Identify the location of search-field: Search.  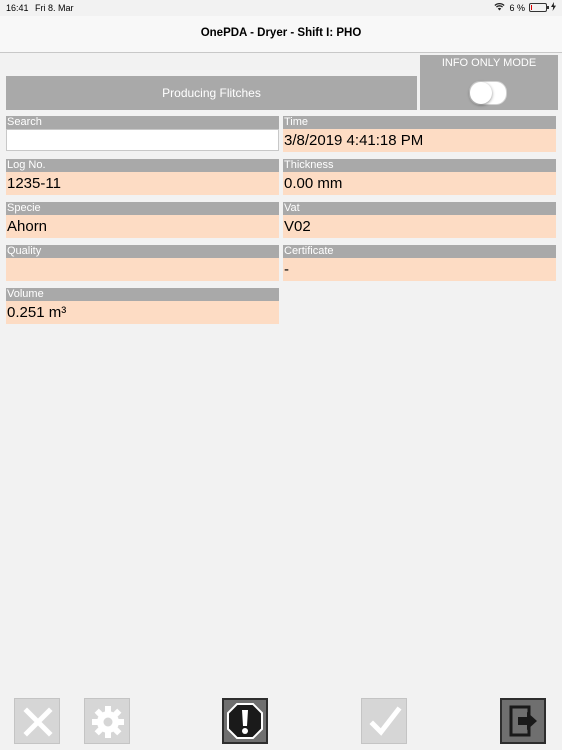
(142, 133).